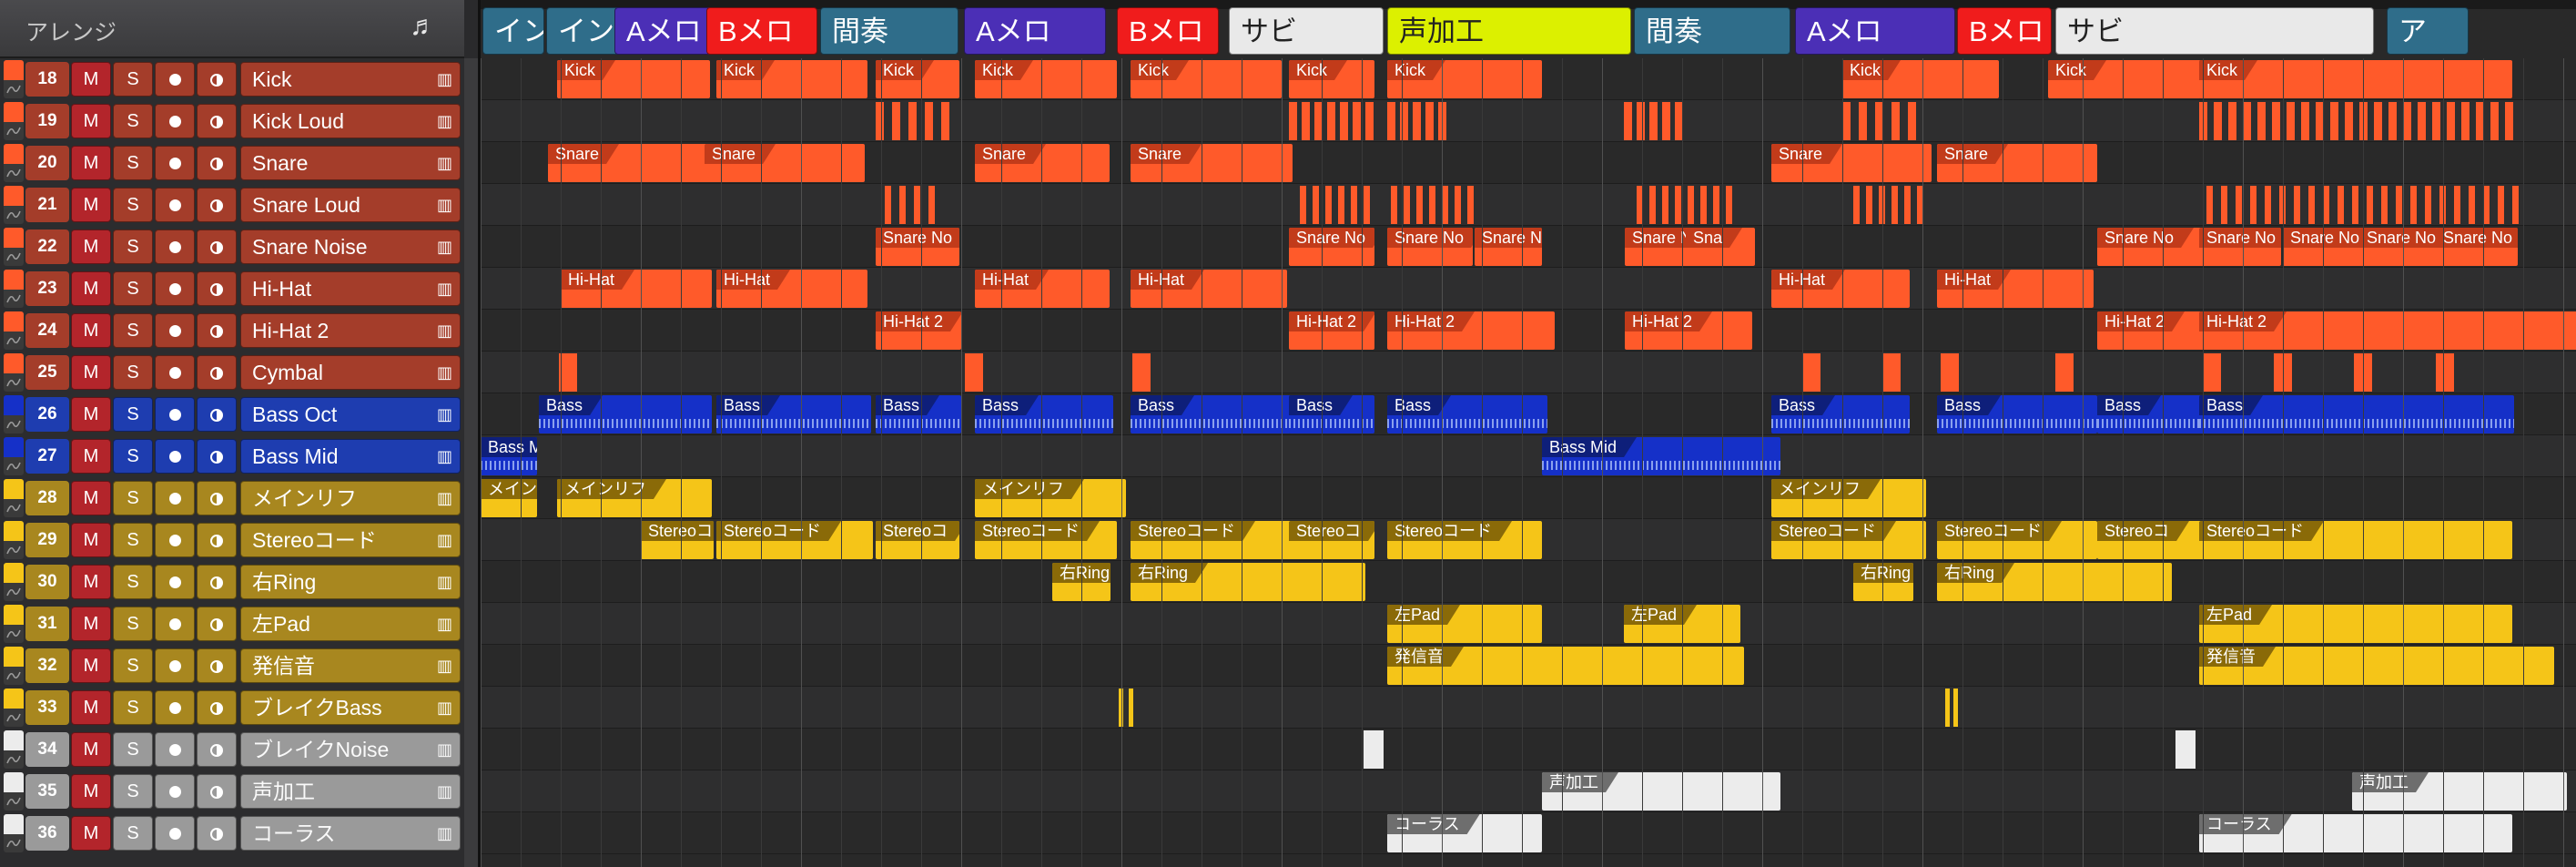 This screenshot has height=867, width=2576. I want to click on clip: 声加工, so click(1661, 791).